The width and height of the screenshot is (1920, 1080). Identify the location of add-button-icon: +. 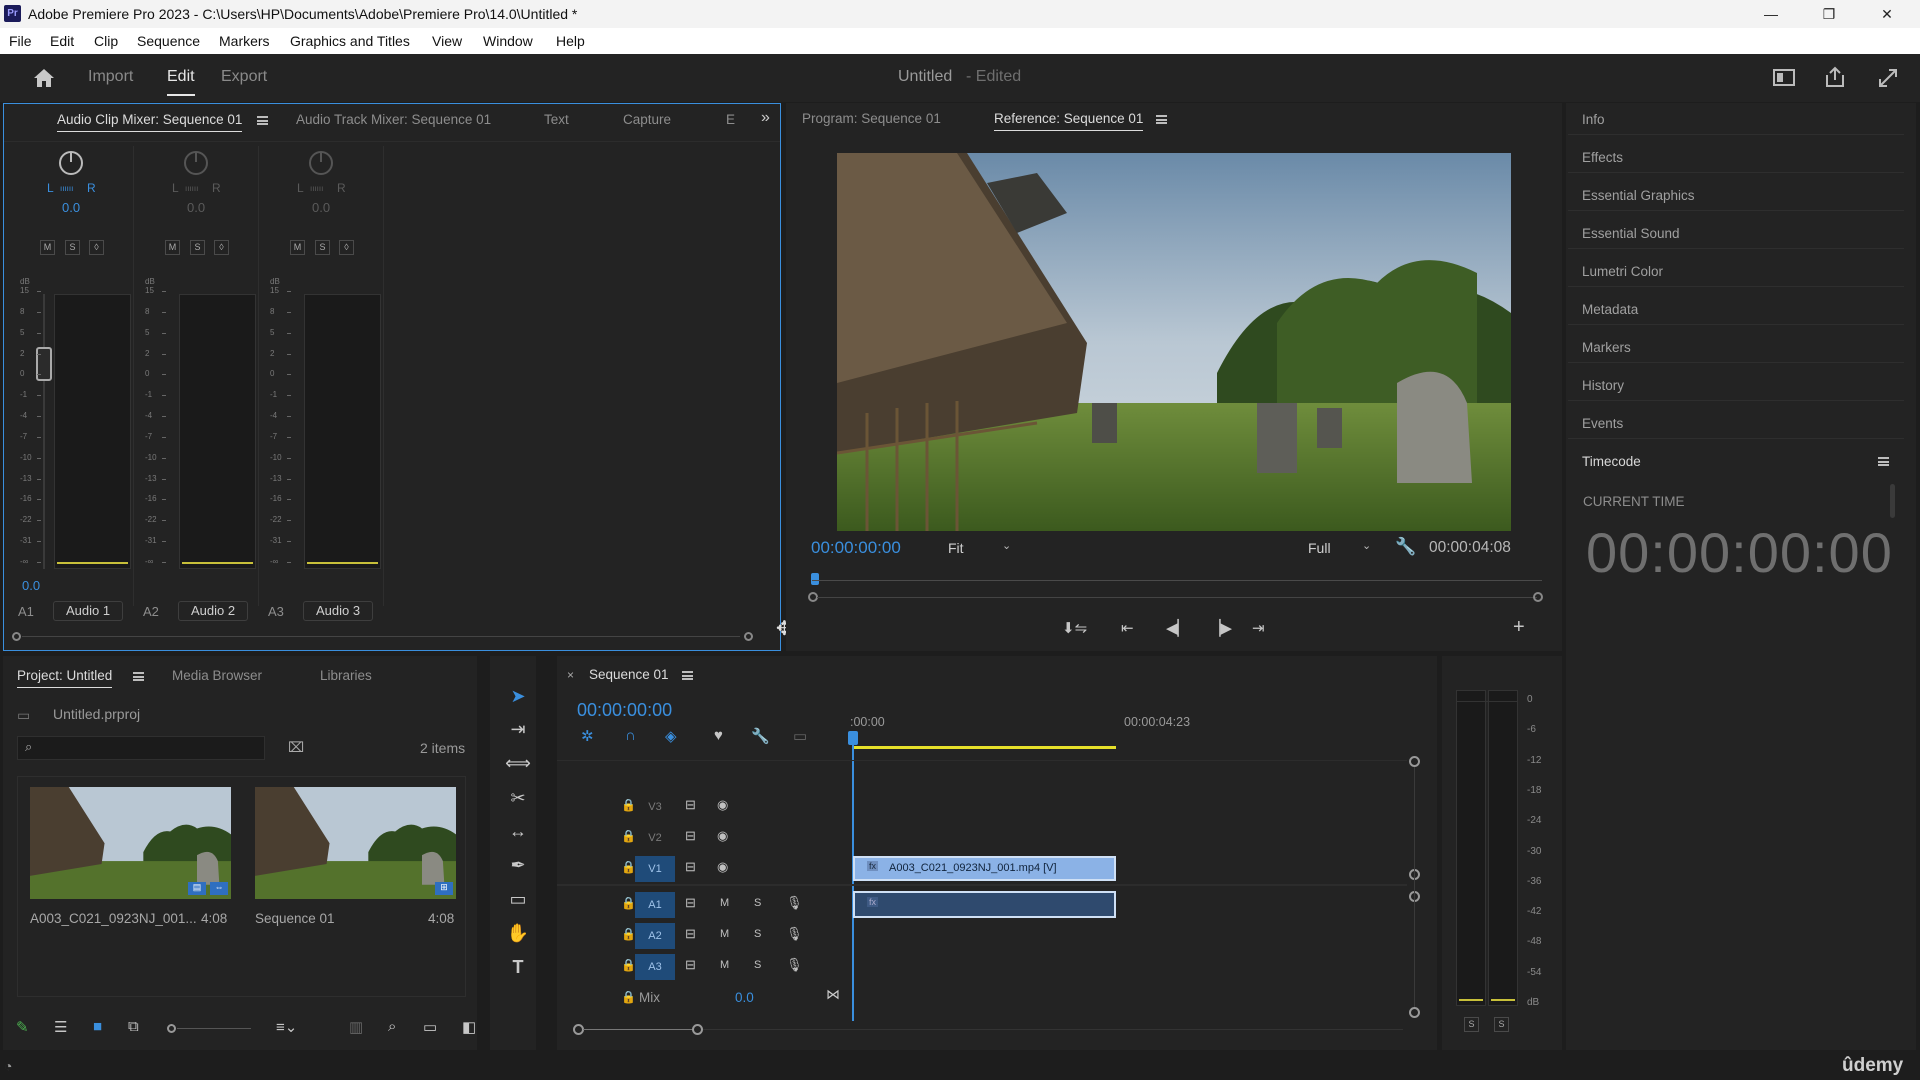
(1519, 627).